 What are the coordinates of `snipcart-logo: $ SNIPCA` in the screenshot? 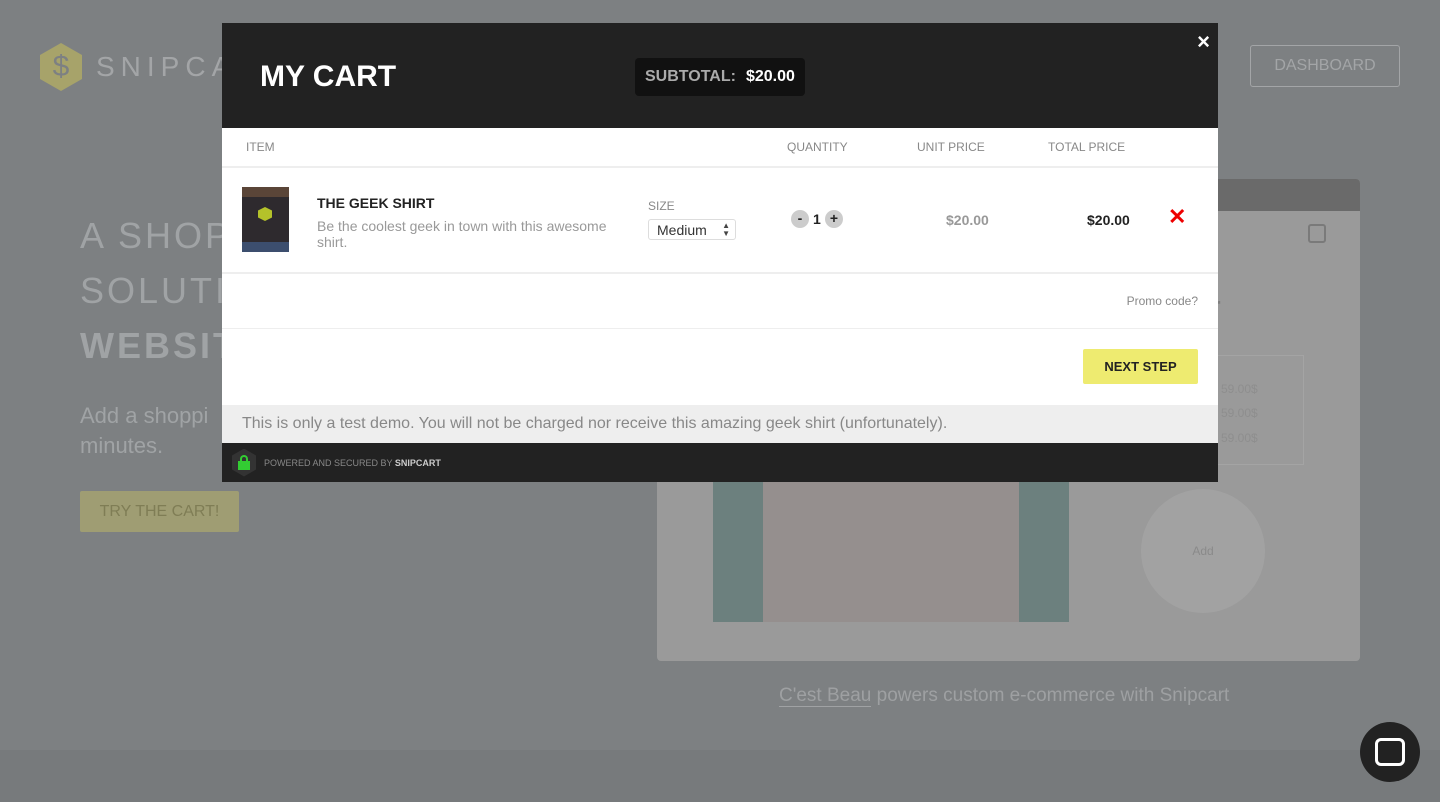 It's located at (138, 67).